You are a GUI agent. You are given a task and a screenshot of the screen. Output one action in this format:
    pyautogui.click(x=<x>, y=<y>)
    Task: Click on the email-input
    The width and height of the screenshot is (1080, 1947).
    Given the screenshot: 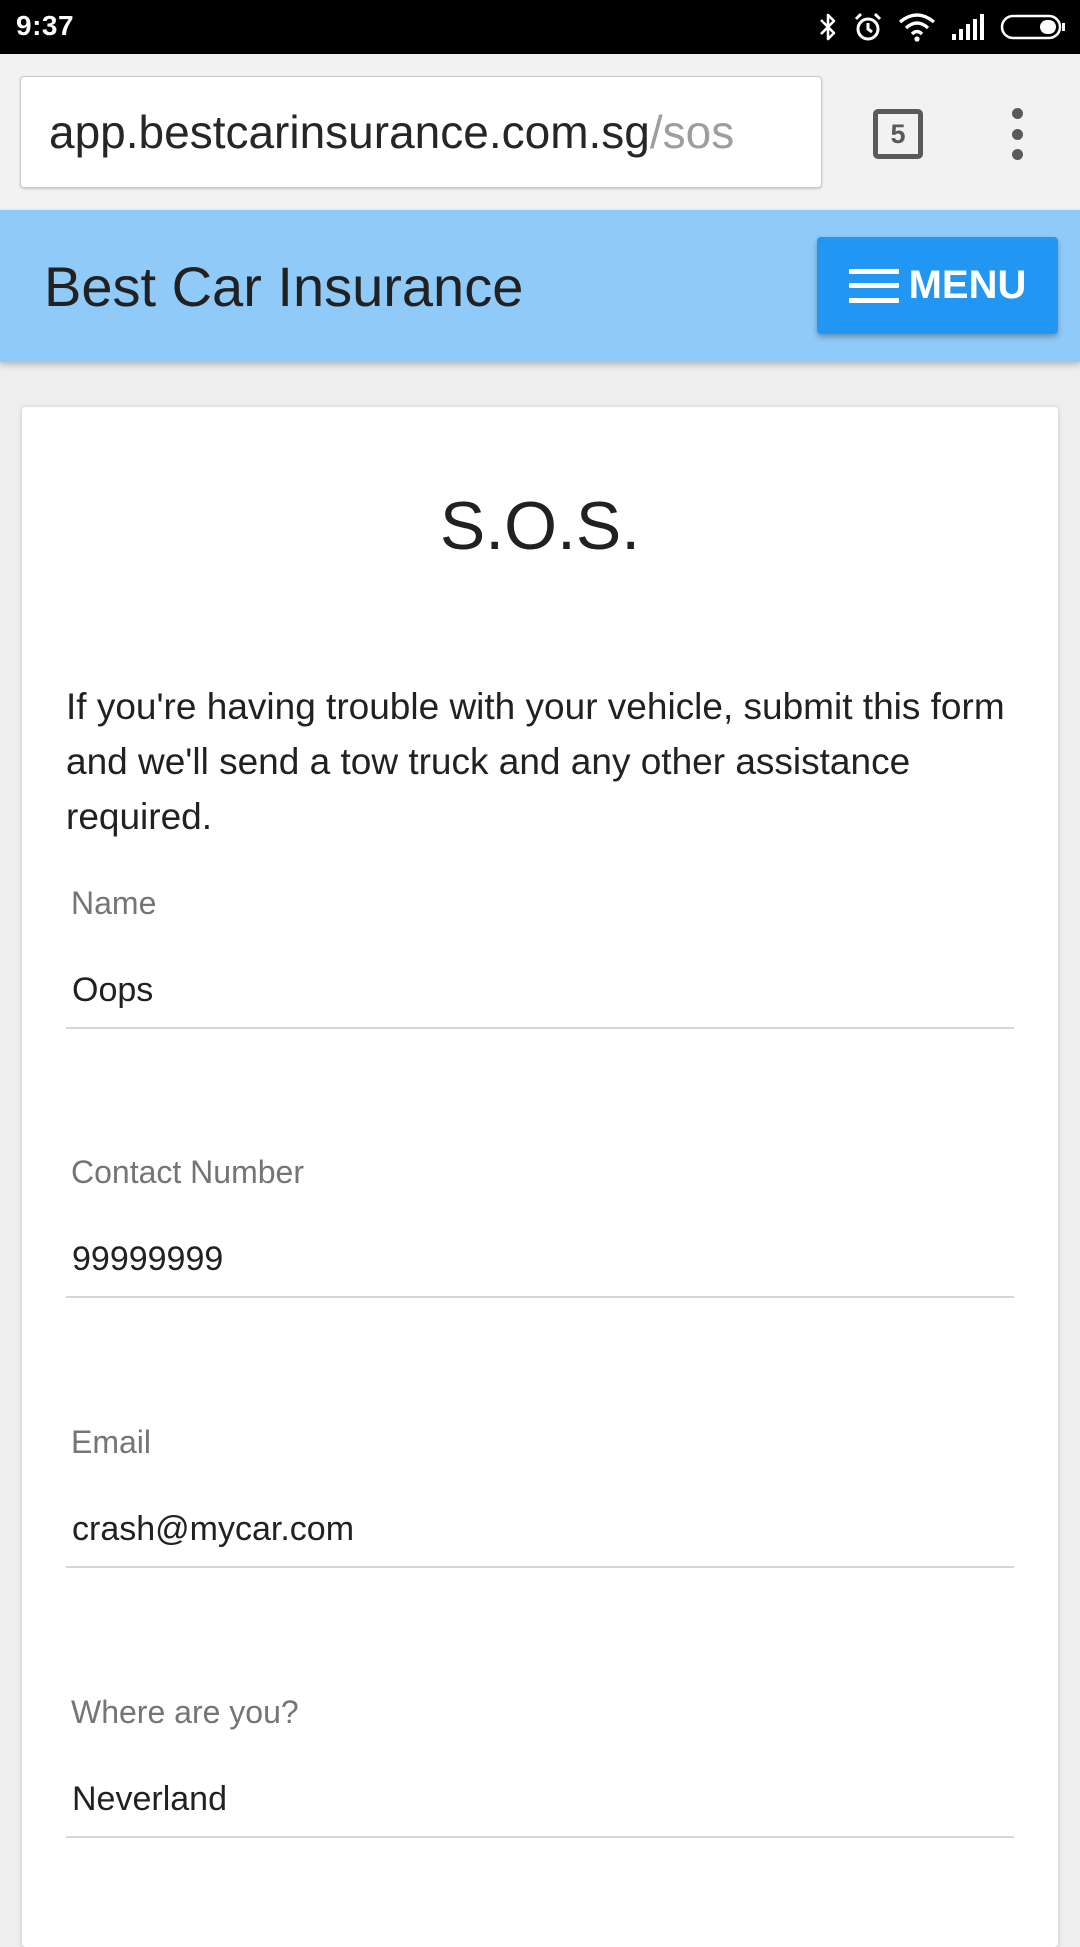 What is the action you would take?
    pyautogui.click(x=540, y=1536)
    